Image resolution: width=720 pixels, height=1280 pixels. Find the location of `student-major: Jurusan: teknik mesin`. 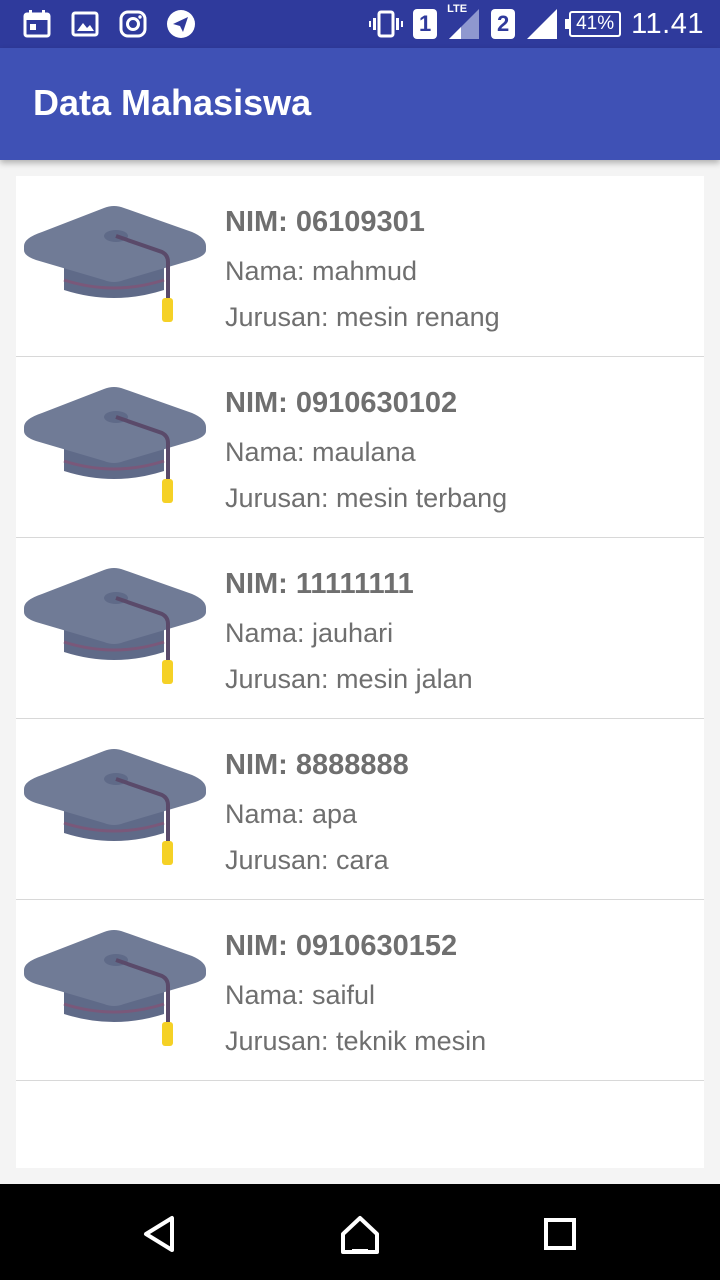

student-major: Jurusan: teknik mesin is located at coordinates (356, 1041).